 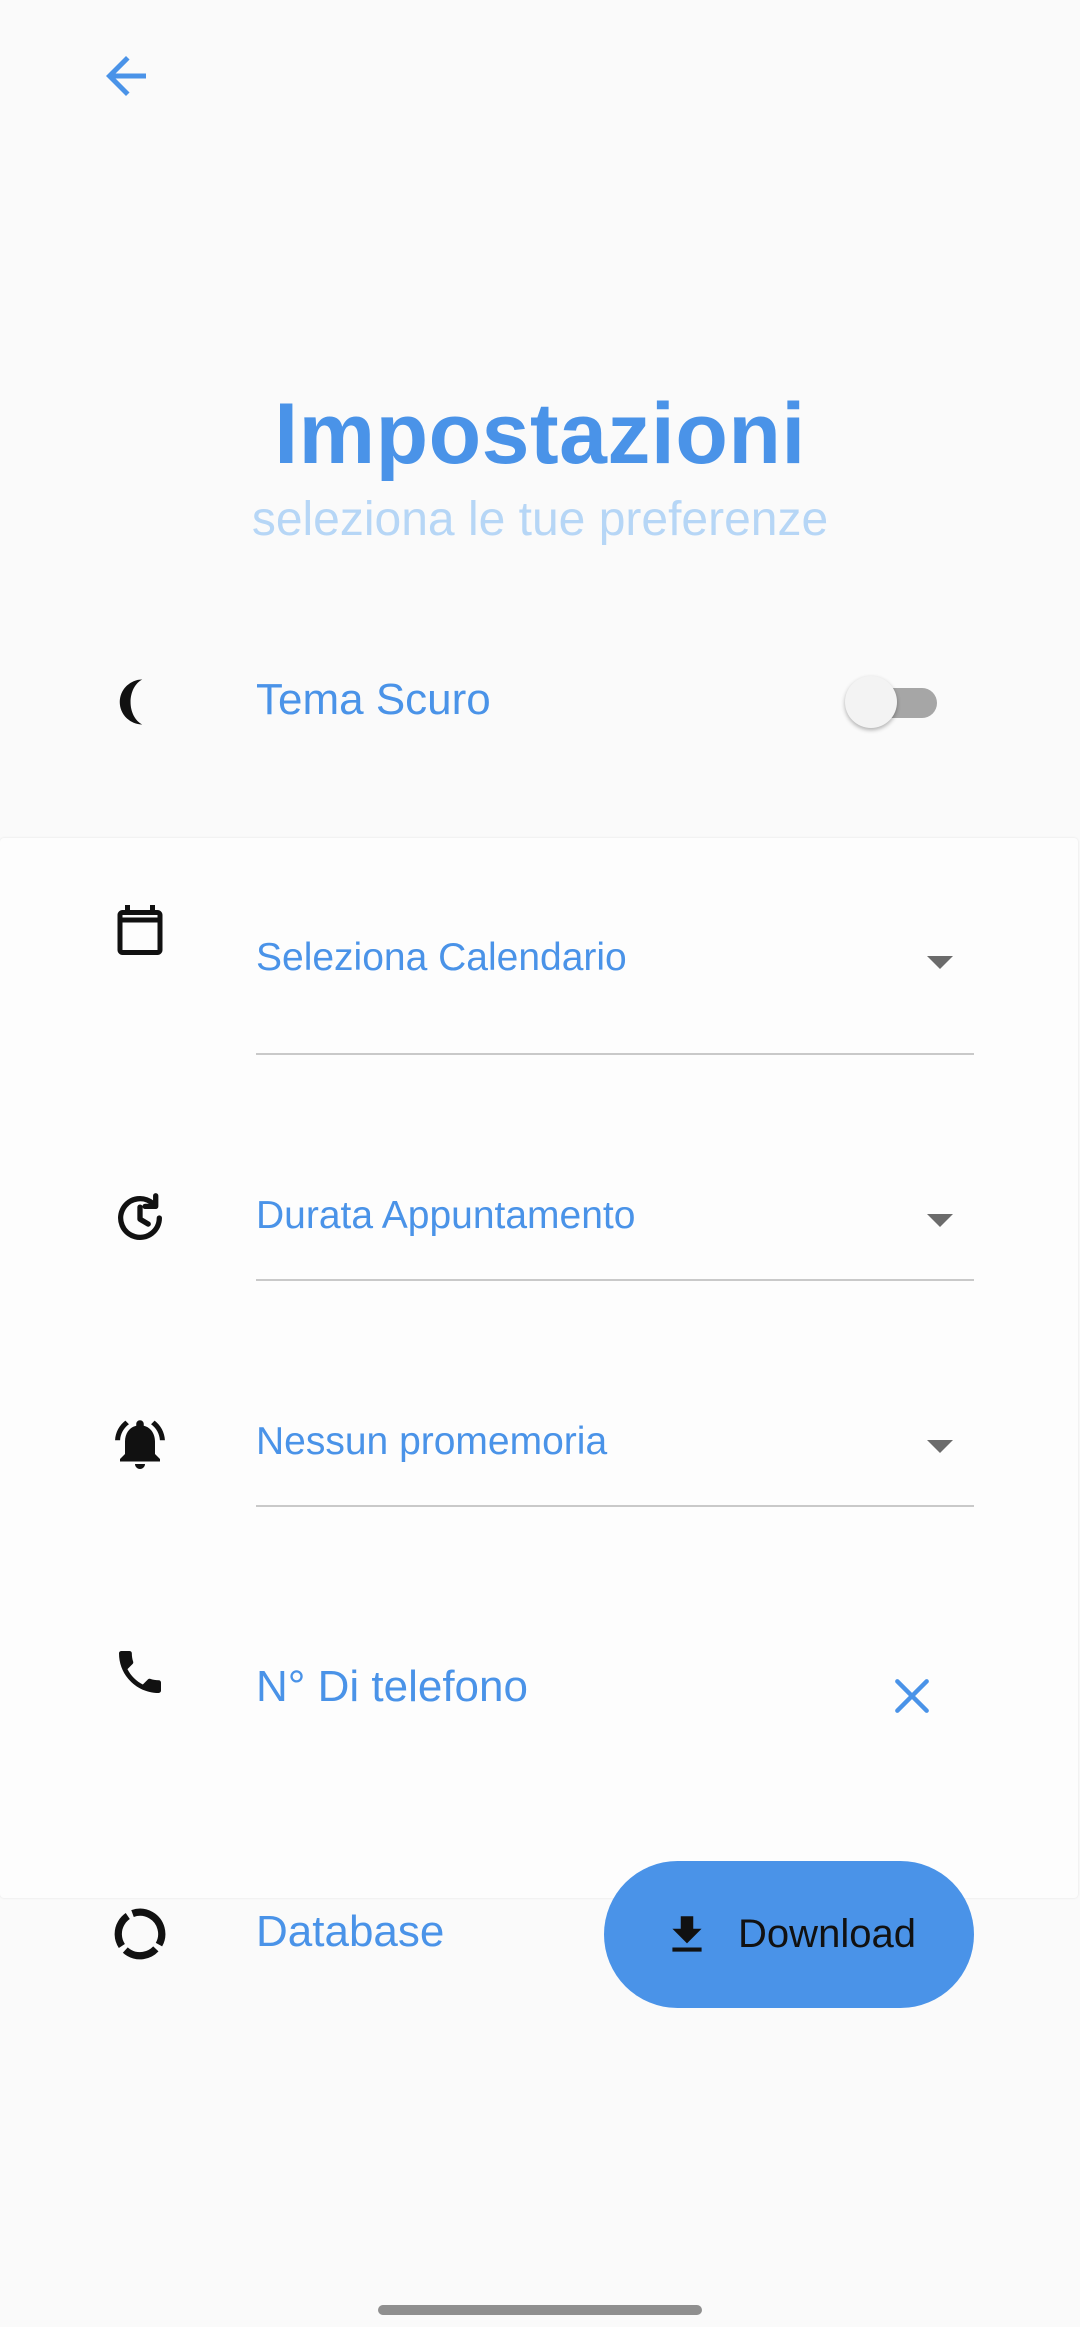 I want to click on arrow-back-icon, so click(x=126, y=76).